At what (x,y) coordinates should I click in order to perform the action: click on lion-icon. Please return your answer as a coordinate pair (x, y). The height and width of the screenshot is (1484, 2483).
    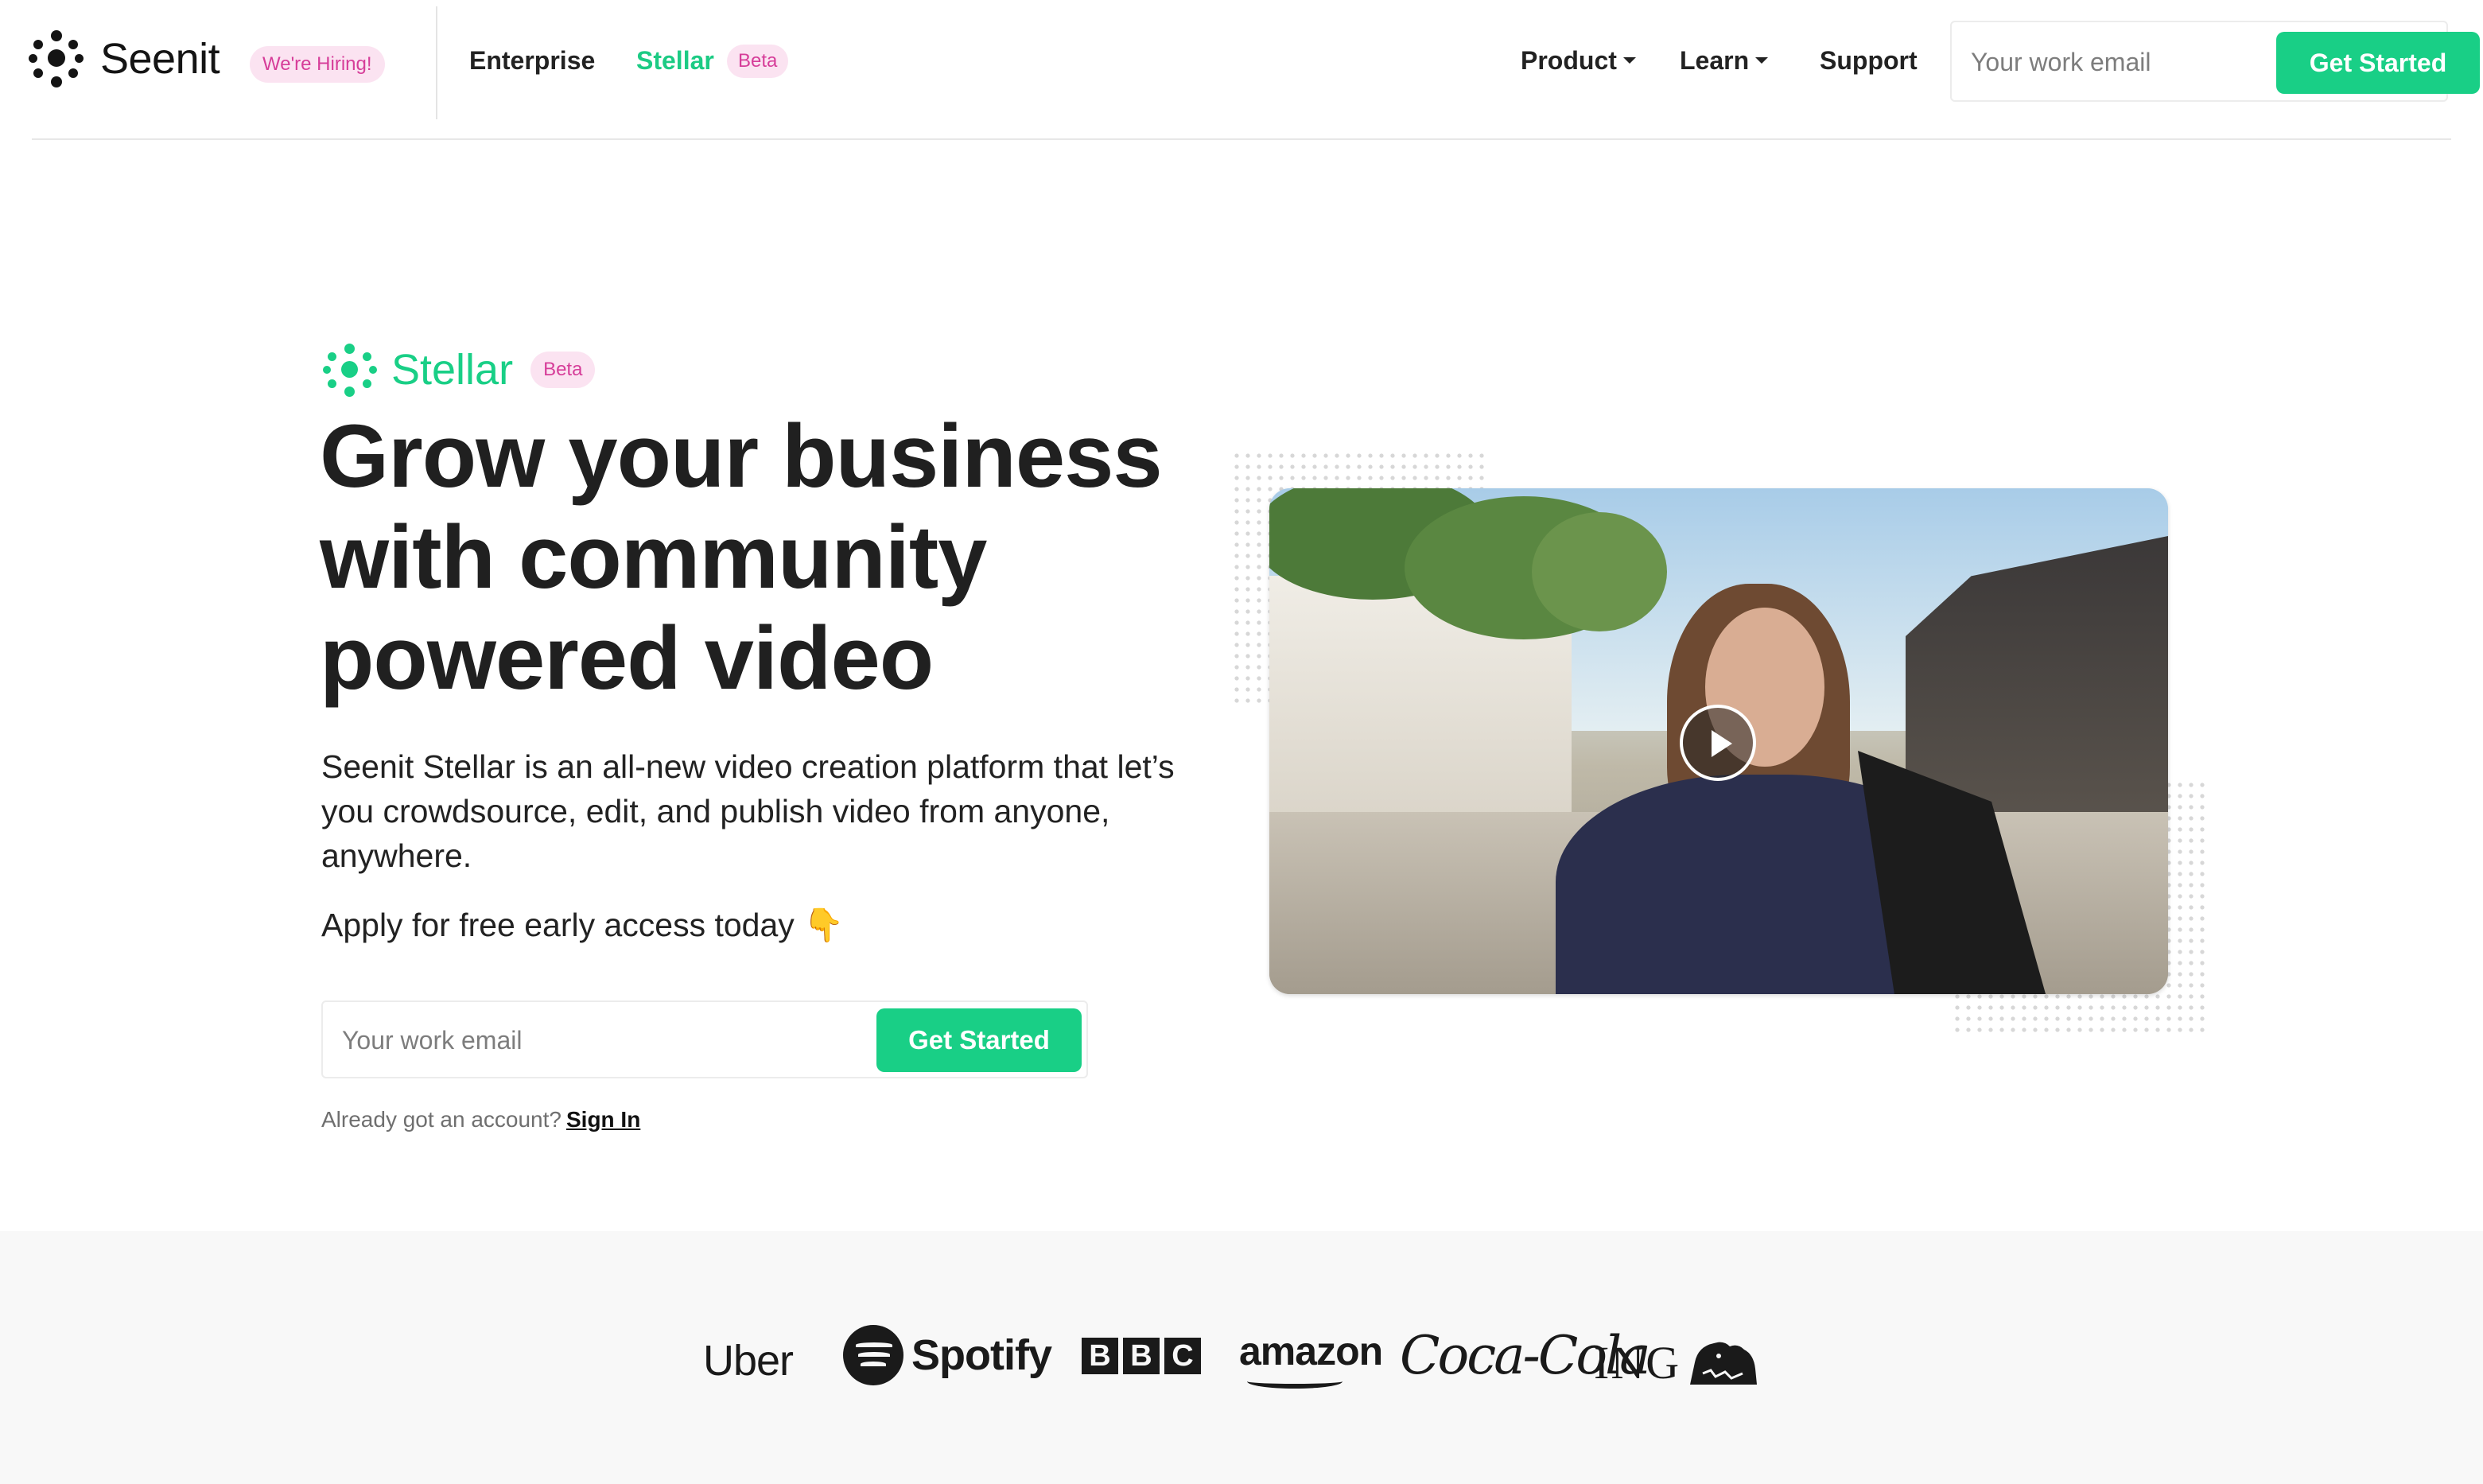
    Looking at the image, I should click on (1724, 1363).